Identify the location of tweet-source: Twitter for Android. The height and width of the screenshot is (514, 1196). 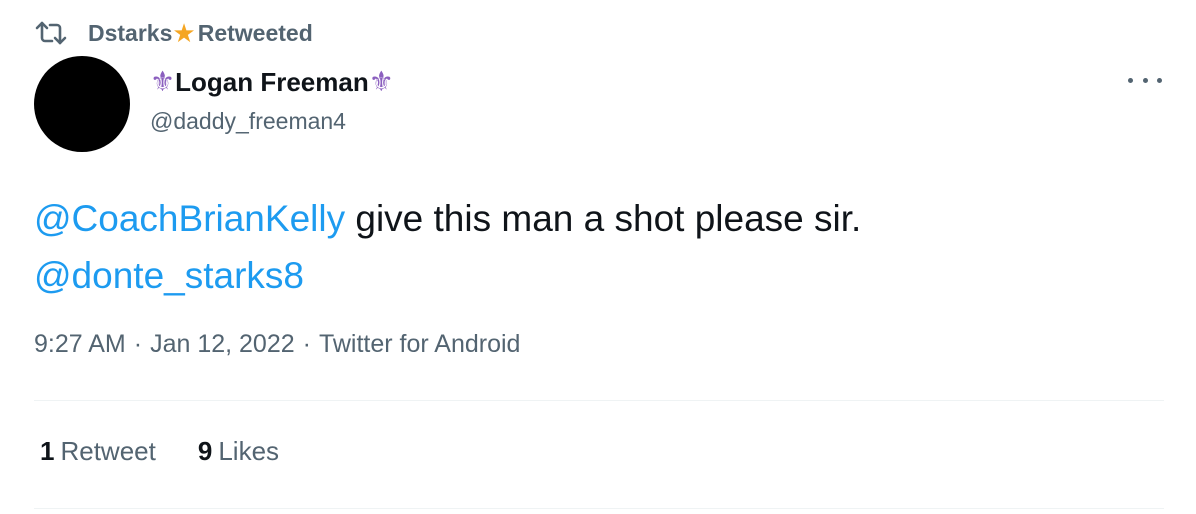
(419, 344).